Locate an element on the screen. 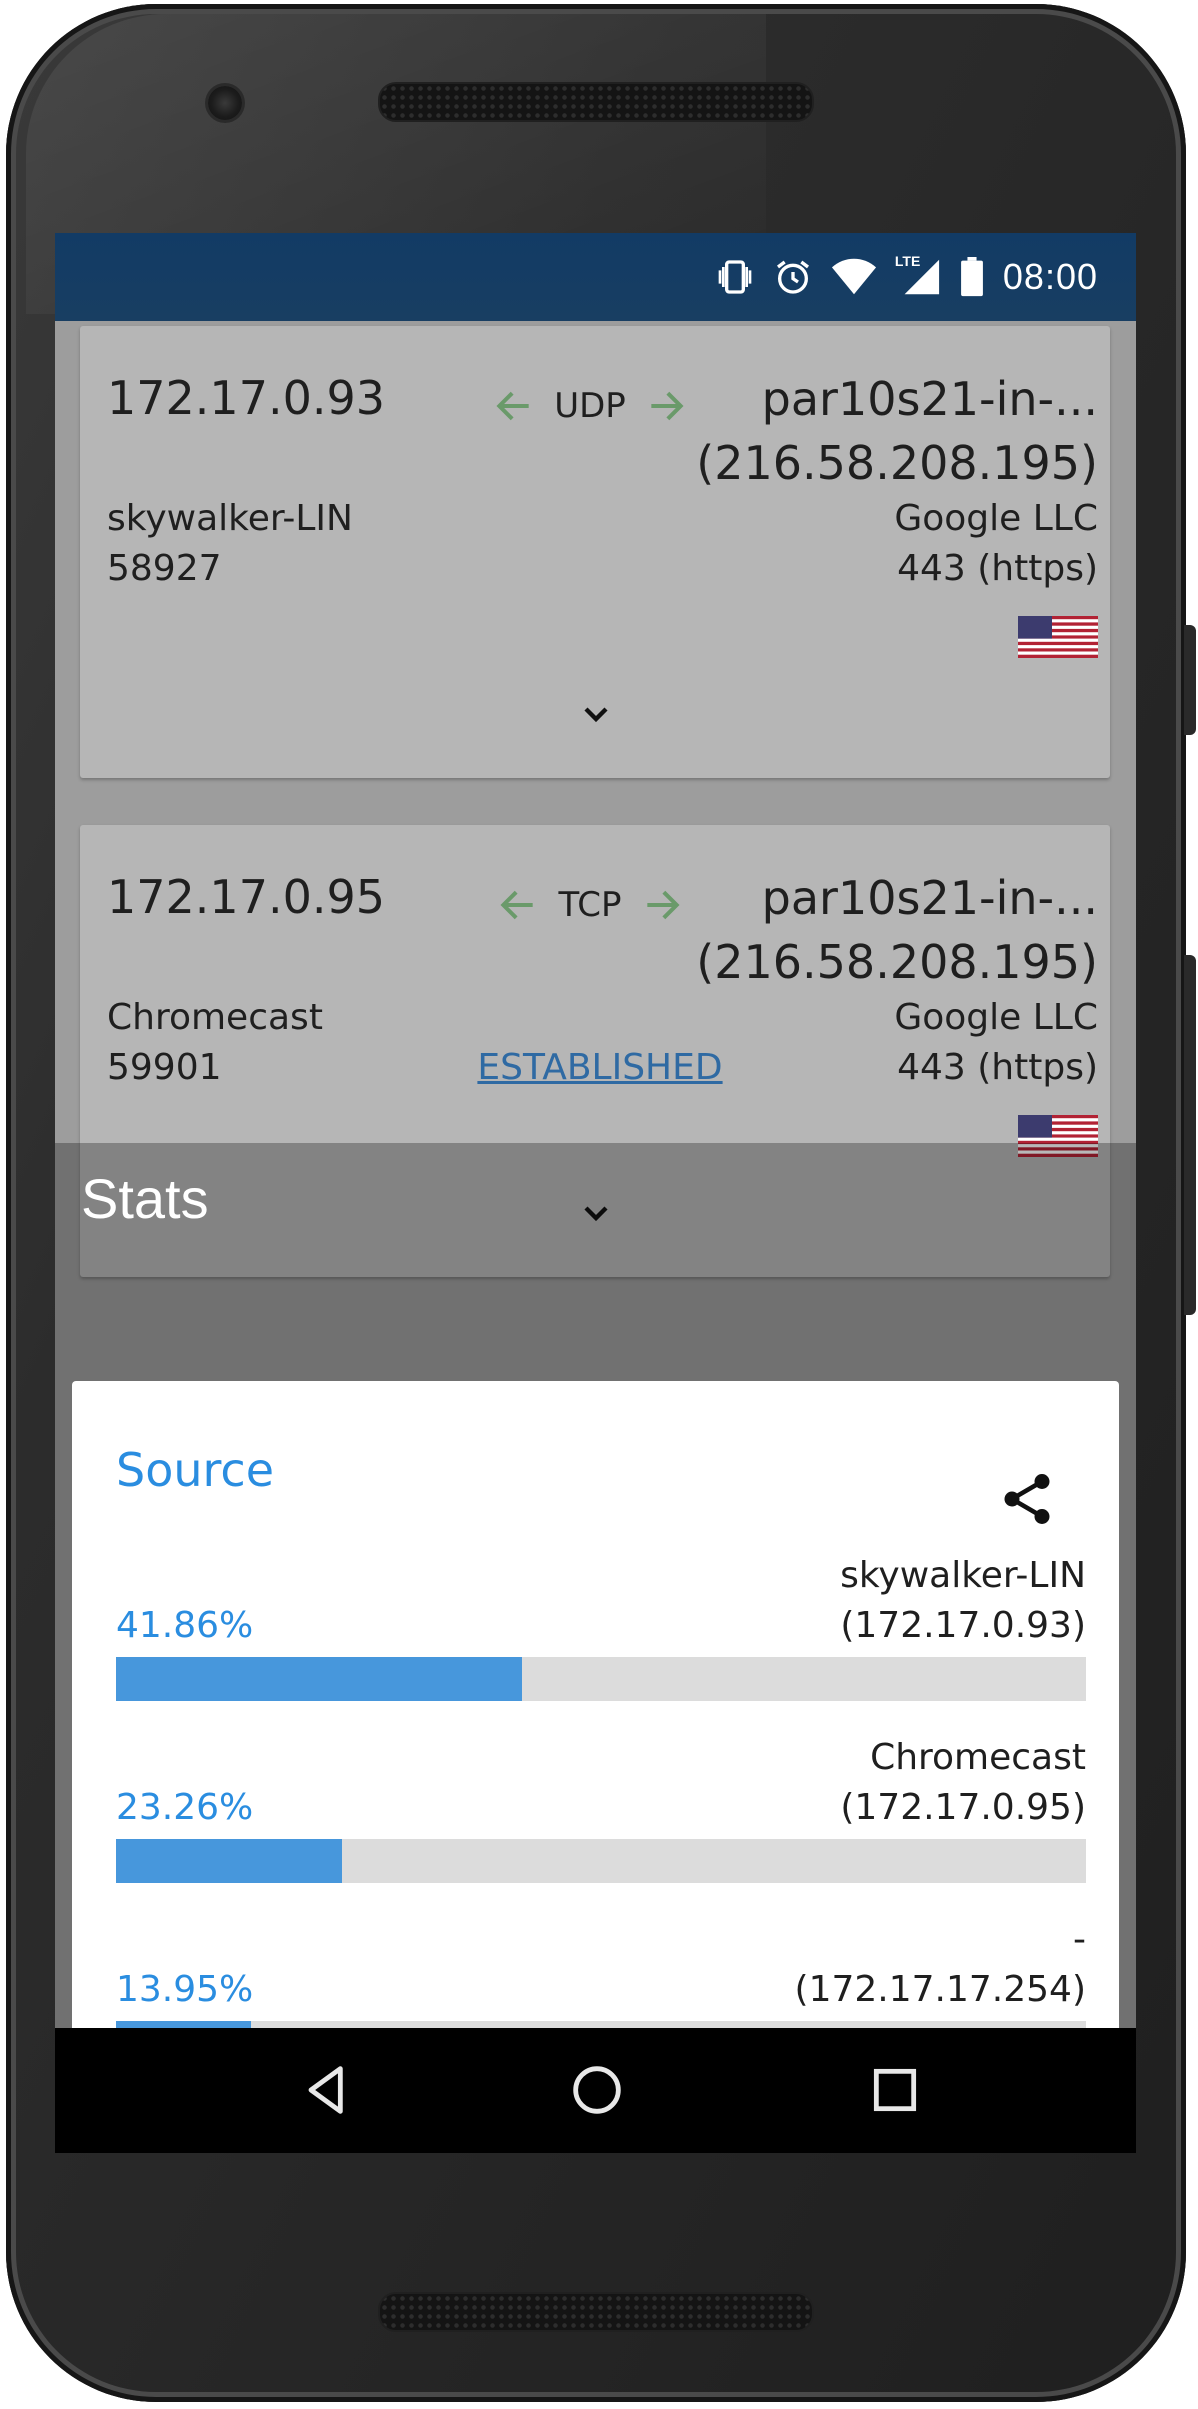  volume-button is located at coordinates (1190, 1135).